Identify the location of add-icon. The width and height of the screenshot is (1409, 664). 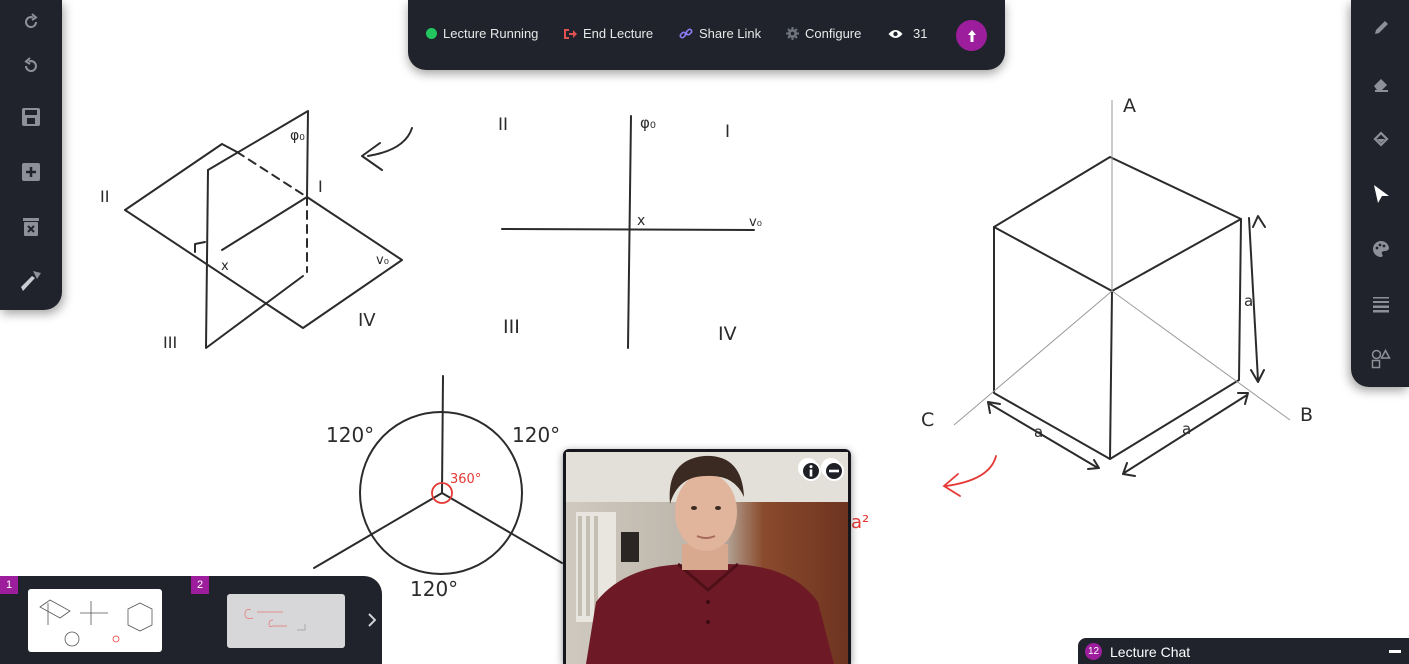
(31, 172).